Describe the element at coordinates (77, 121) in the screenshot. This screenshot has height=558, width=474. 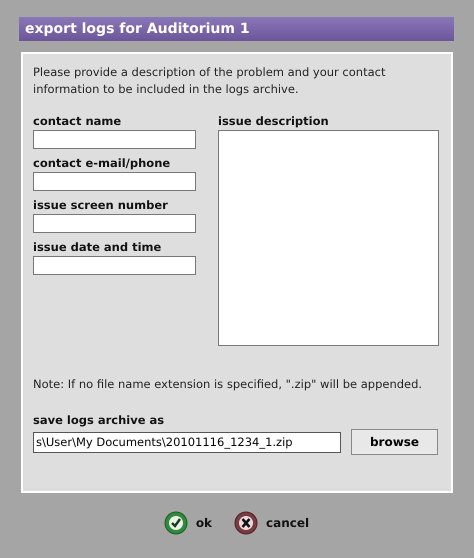
I see `field-label: contact name` at that location.